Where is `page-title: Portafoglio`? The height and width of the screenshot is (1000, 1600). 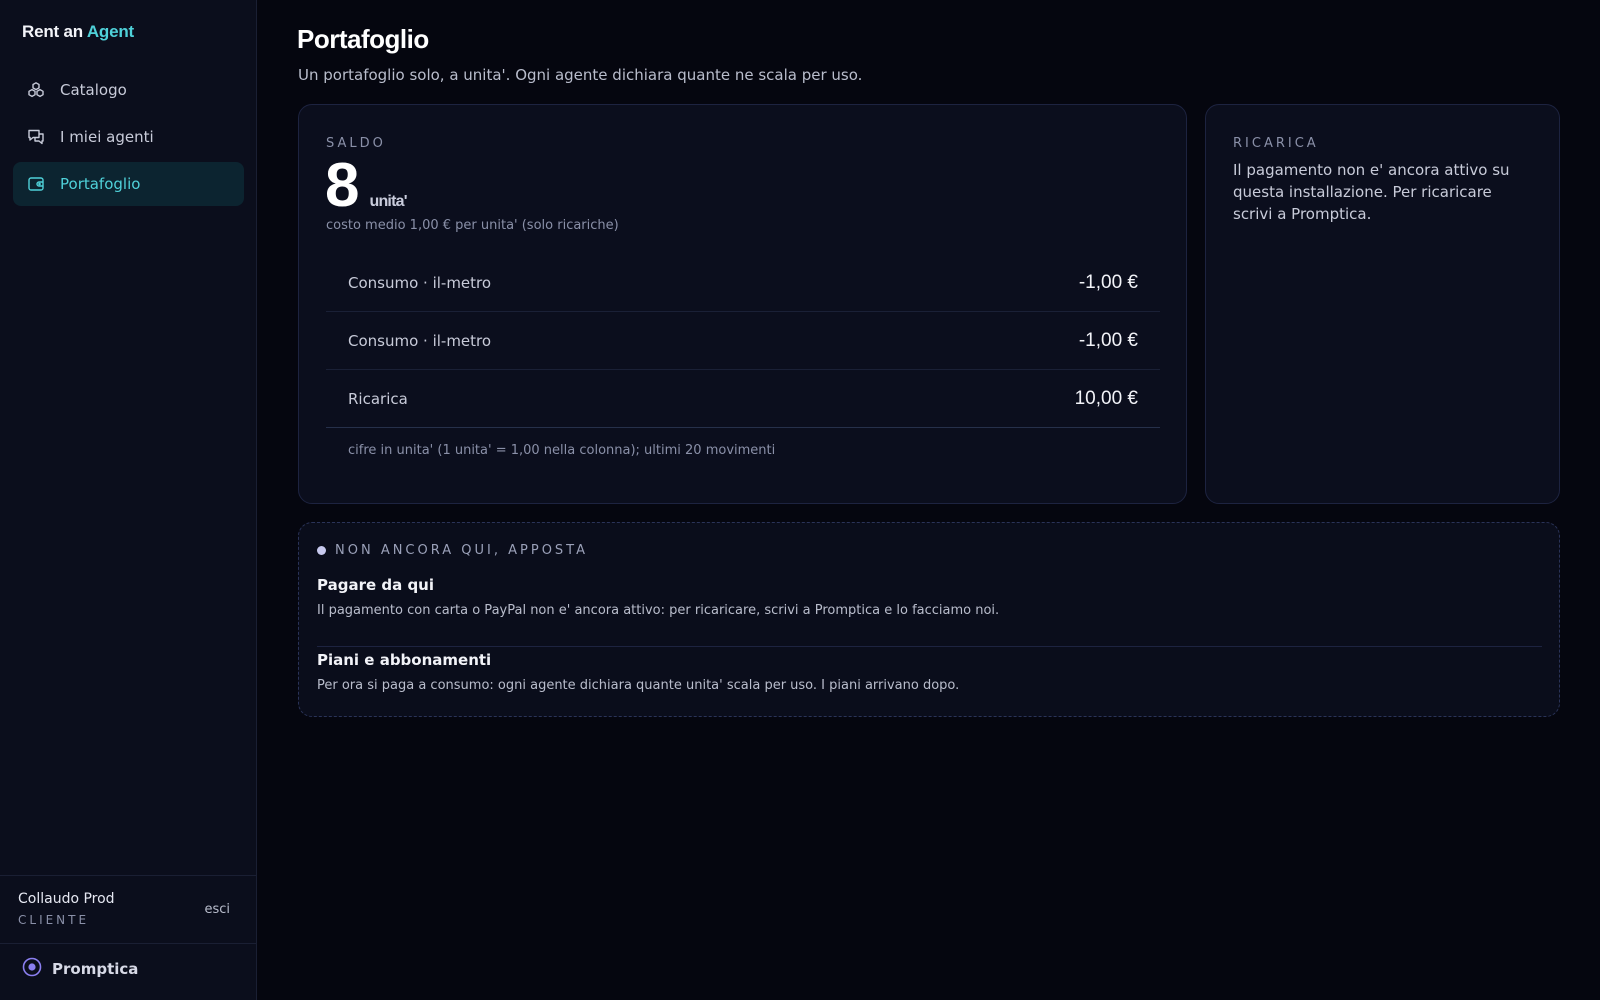
page-title: Portafoglio is located at coordinates (363, 39).